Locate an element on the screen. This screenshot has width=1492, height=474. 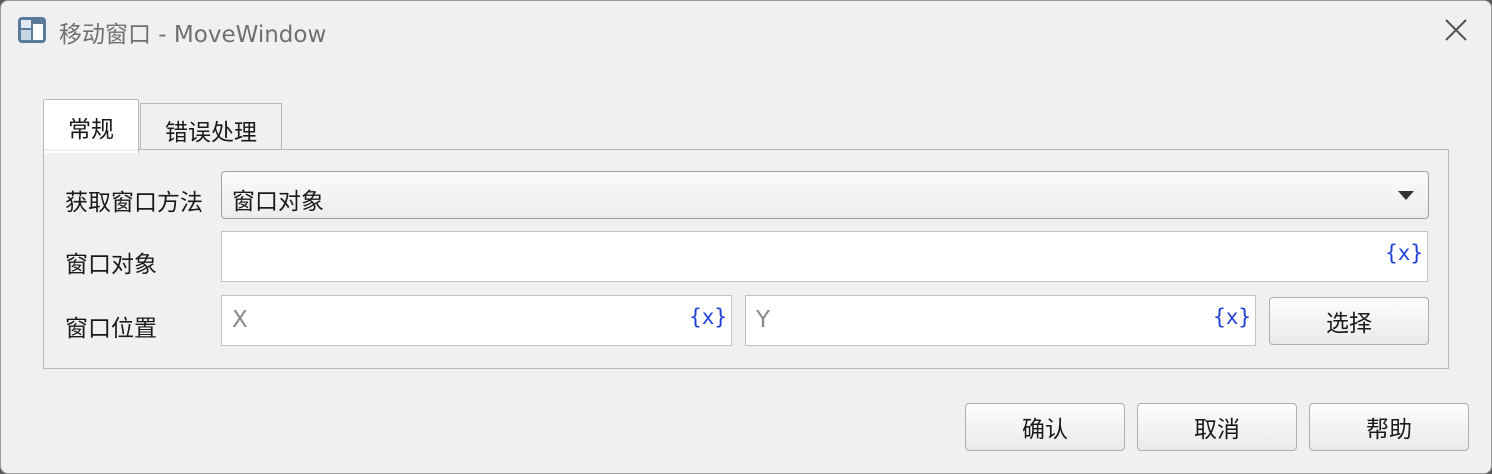
object-label: 窗口对象 is located at coordinates (111, 265).